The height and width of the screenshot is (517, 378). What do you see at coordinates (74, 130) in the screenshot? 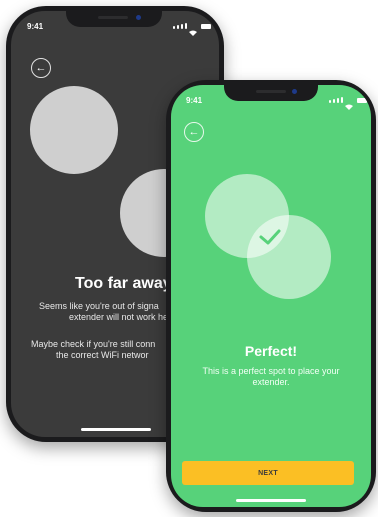
I see `circle-left` at bounding box center [74, 130].